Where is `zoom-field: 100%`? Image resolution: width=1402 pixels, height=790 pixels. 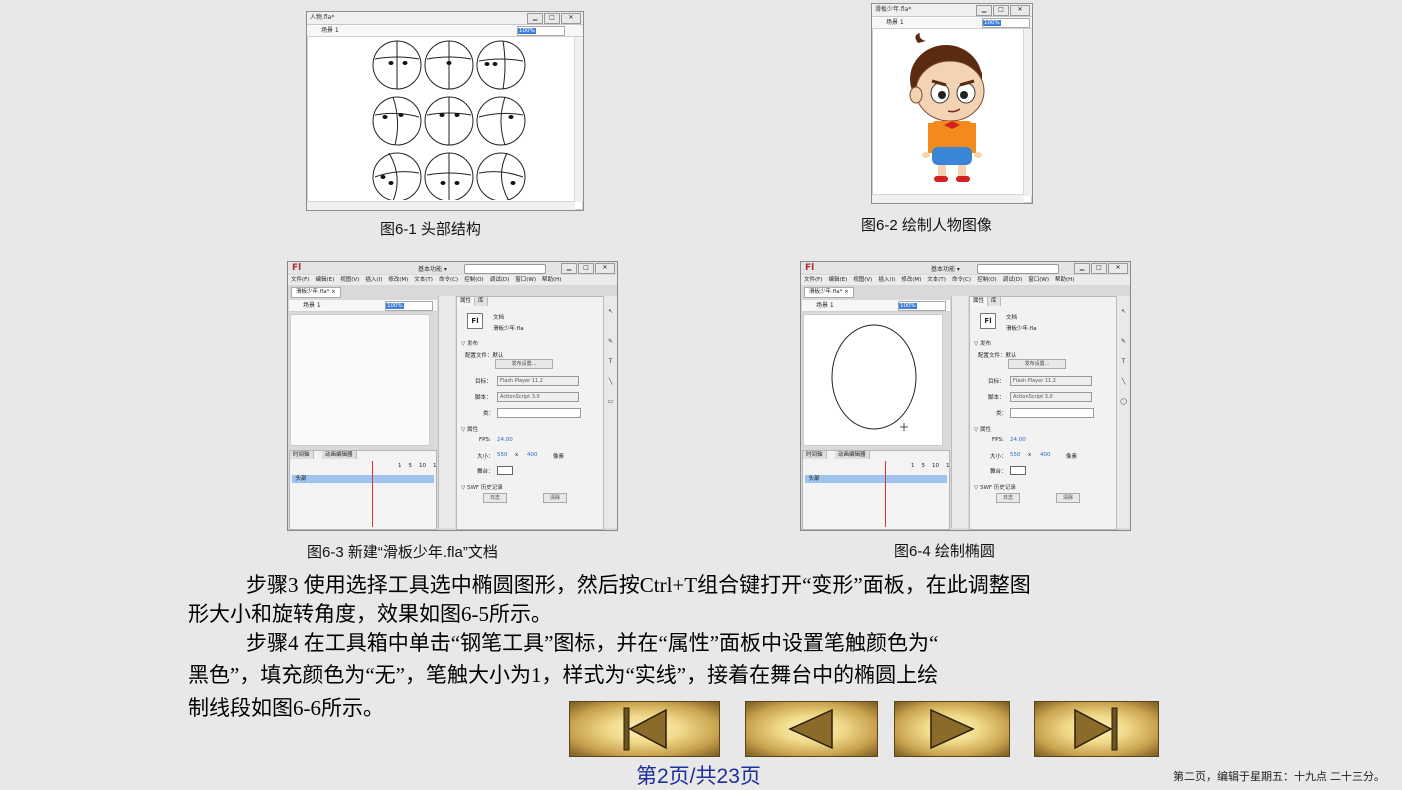 zoom-field: 100% is located at coordinates (922, 306).